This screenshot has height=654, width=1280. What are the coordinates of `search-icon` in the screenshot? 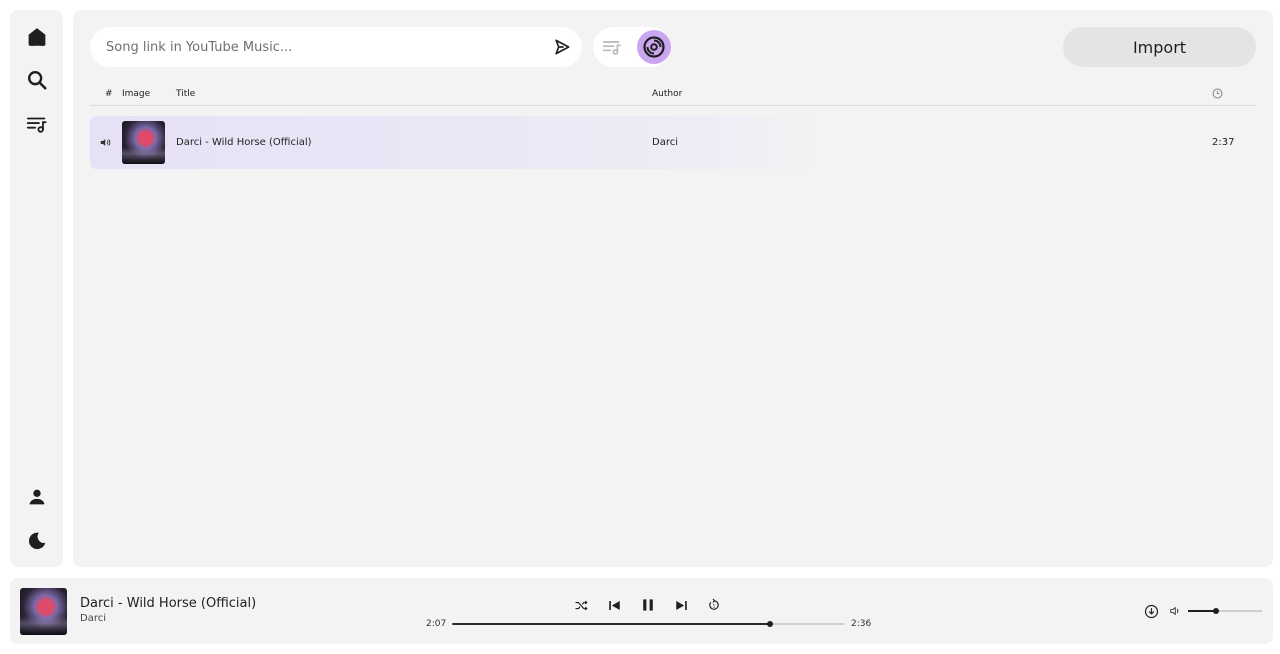 It's located at (37, 80).